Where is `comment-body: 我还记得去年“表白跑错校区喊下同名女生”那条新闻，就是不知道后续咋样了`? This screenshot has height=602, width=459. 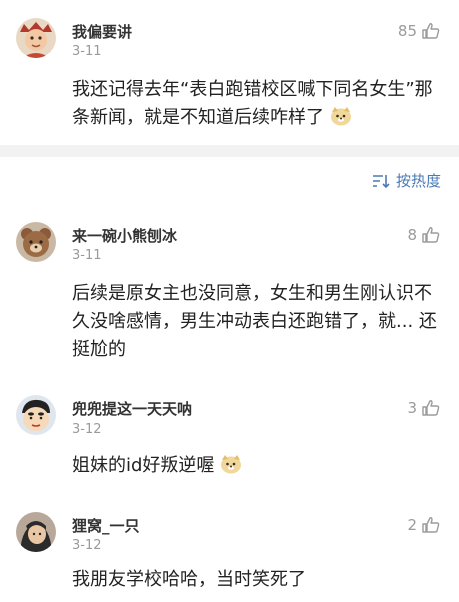 comment-body: 我还记得去年“表白跑错校区喊下同名女生”那条新闻，就是不知道后续咋样了 is located at coordinates (252, 103).